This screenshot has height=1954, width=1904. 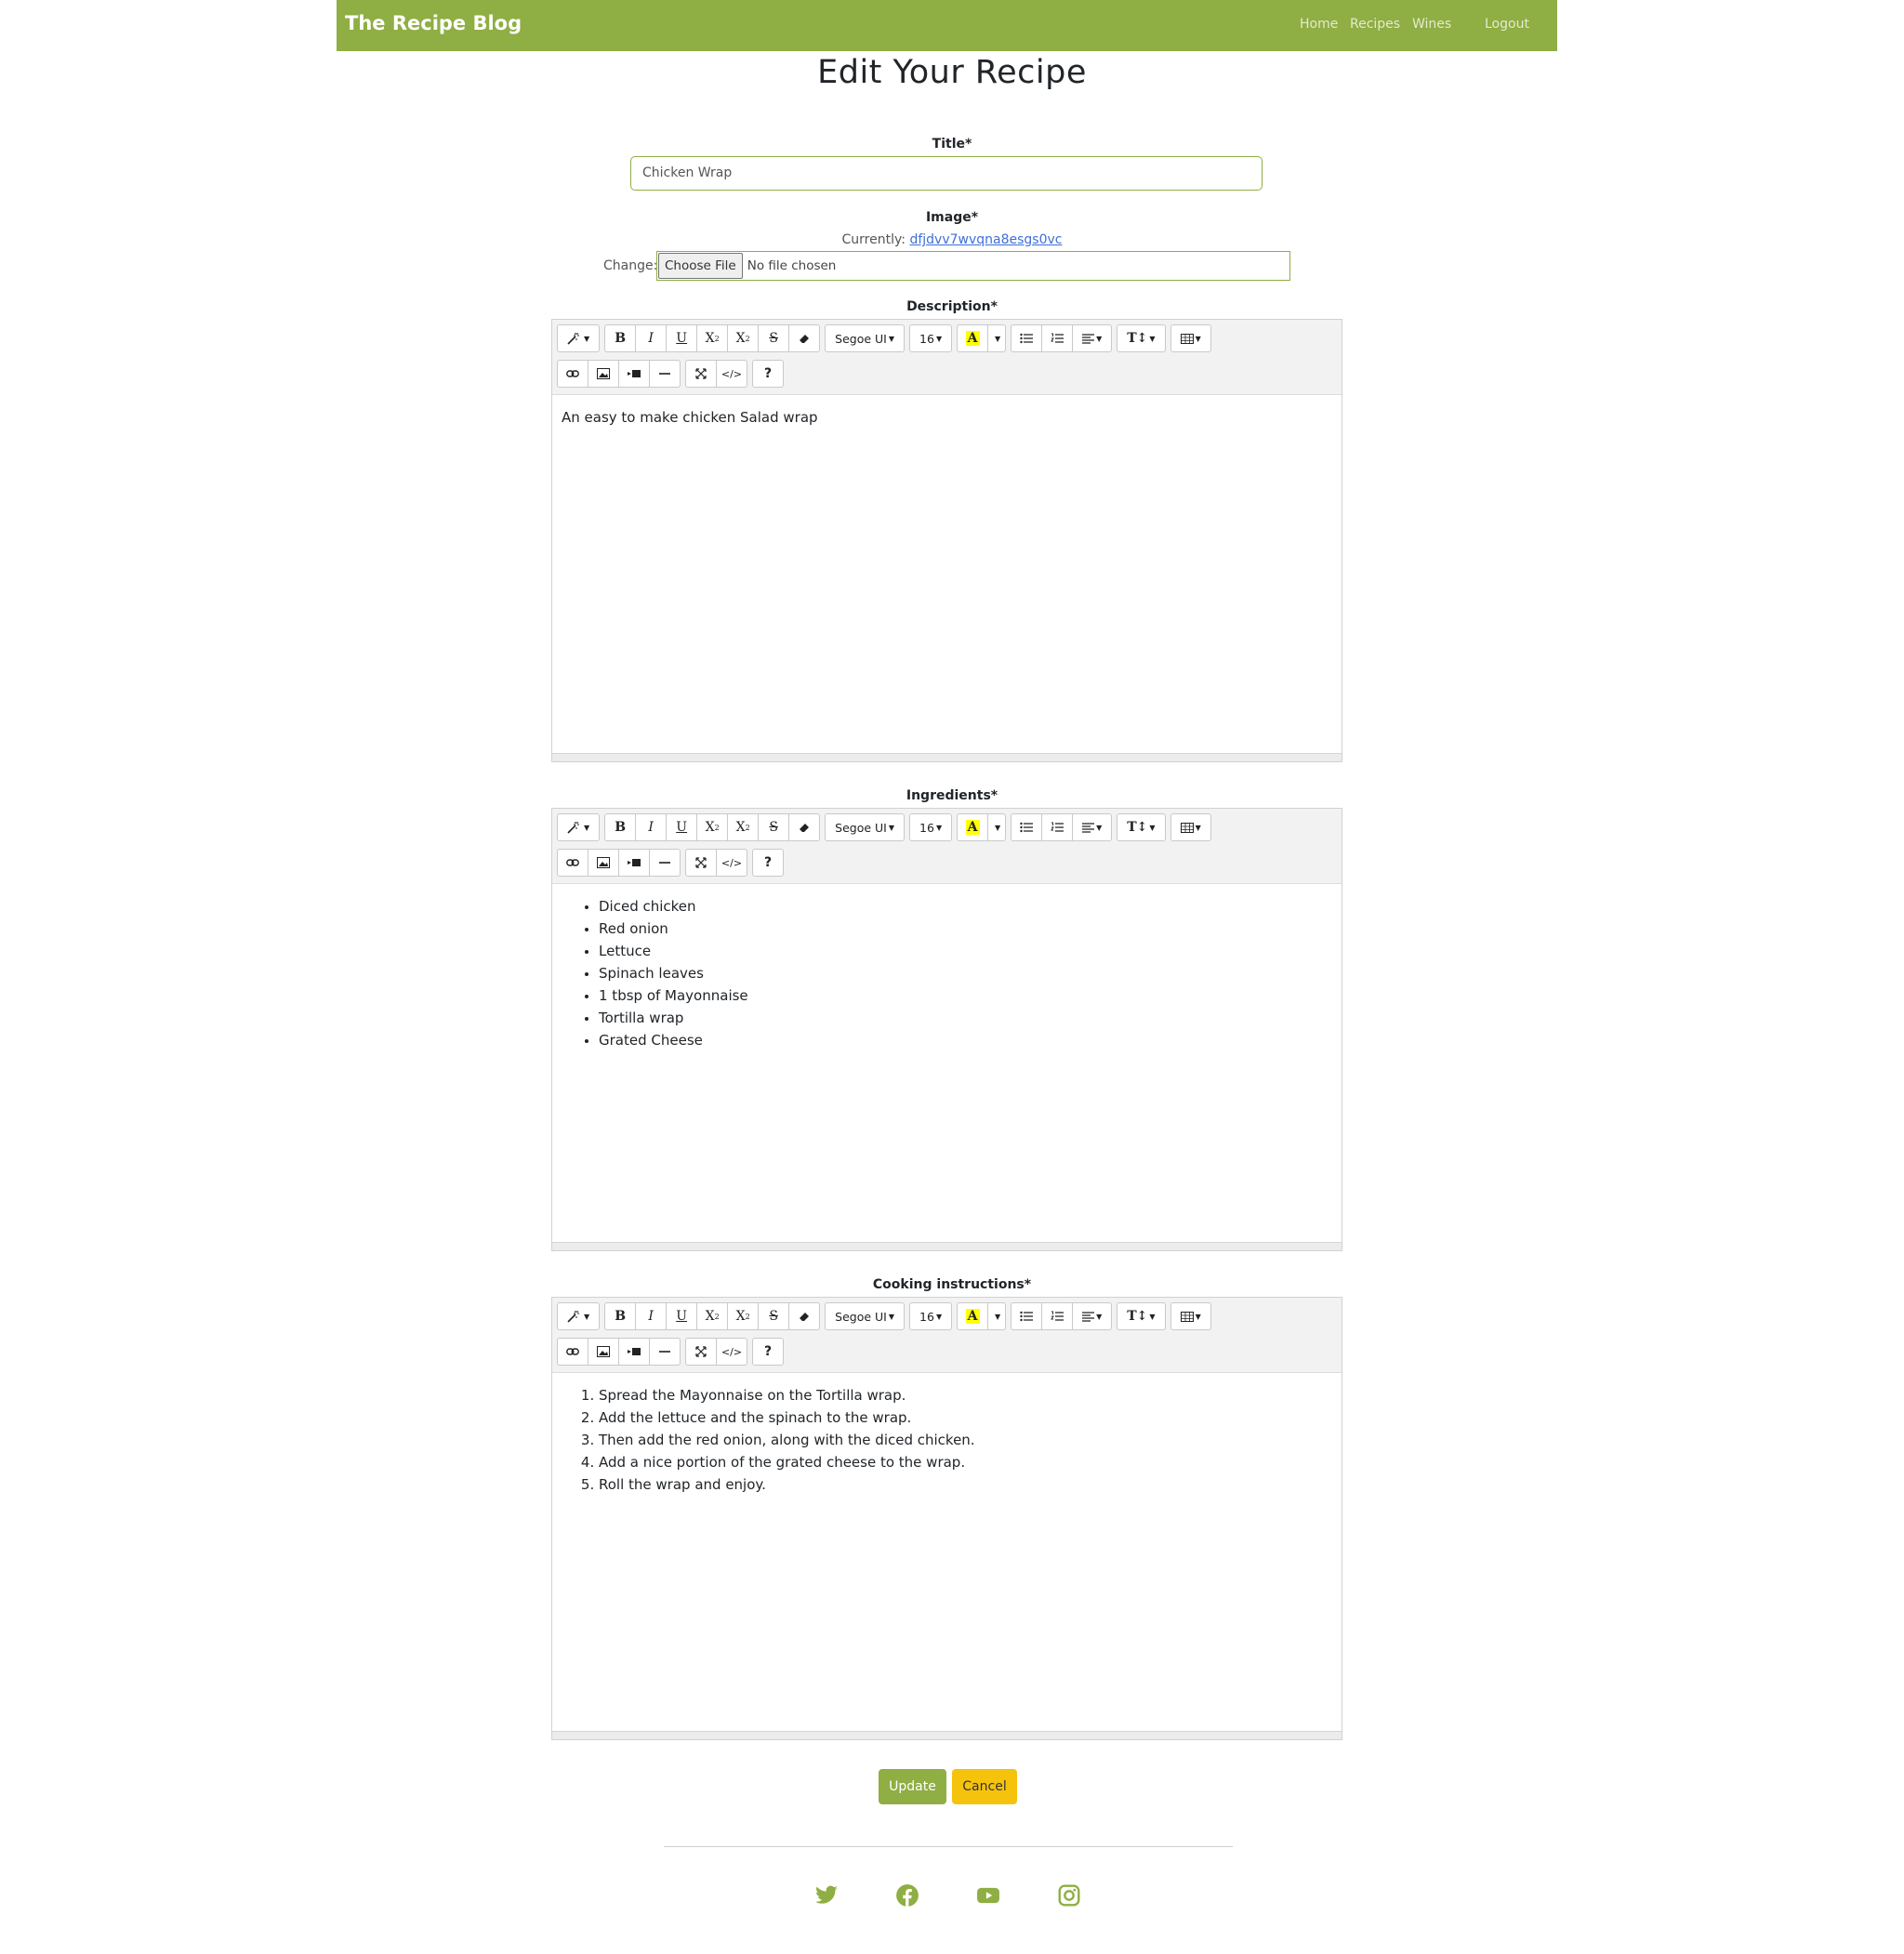 What do you see at coordinates (1088, 338) in the screenshot?
I see `align-left-icon` at bounding box center [1088, 338].